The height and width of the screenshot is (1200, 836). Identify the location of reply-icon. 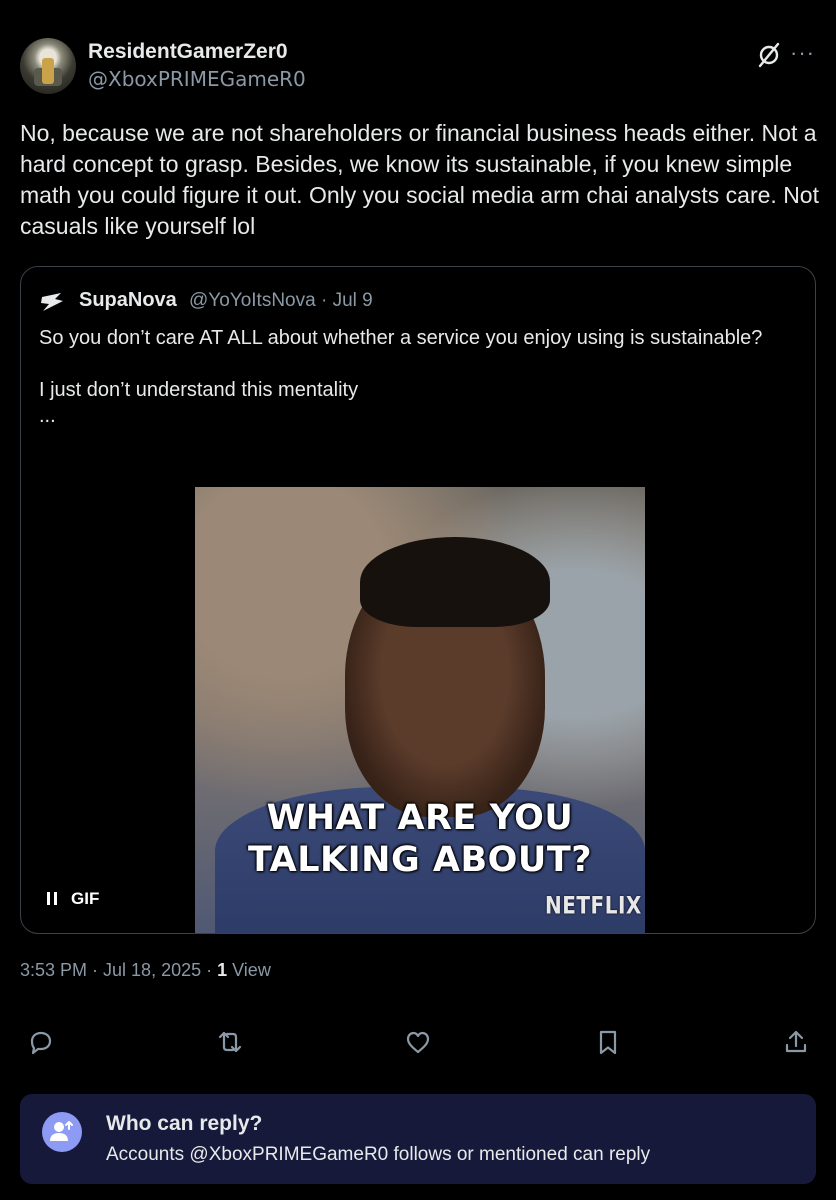
(41, 1043).